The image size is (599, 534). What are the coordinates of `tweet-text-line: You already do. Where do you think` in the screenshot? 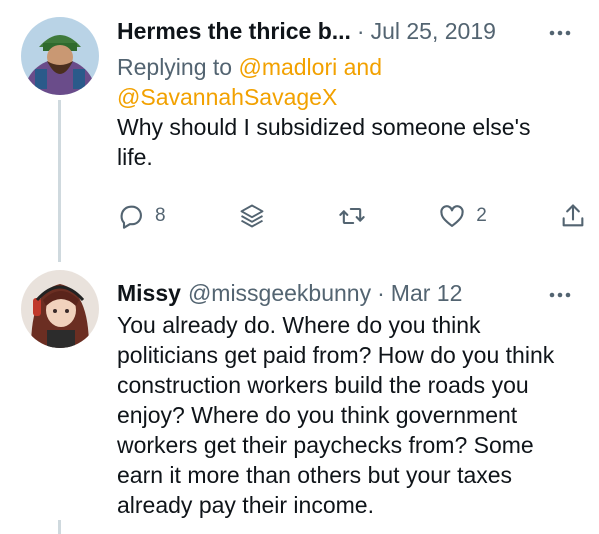 It's located at (299, 325).